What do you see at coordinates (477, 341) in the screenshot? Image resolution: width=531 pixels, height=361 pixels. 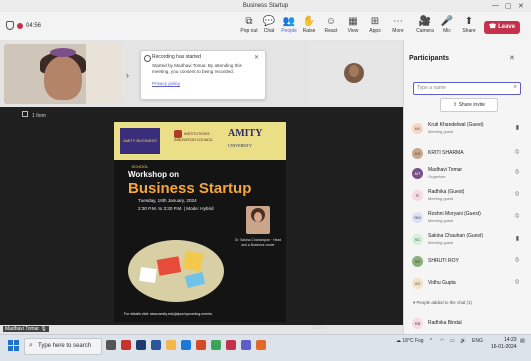 I see `language-indicator: ENG` at bounding box center [477, 341].